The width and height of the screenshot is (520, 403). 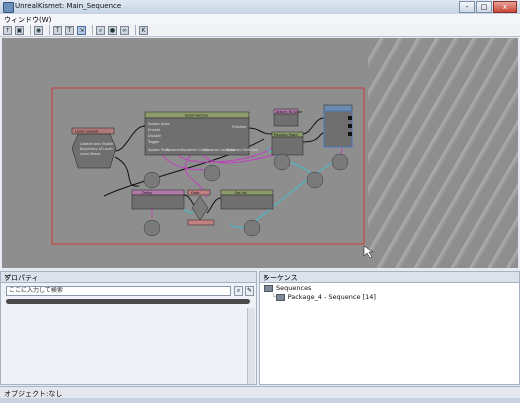 I want to click on properties-scrollbar, so click(x=251, y=346).